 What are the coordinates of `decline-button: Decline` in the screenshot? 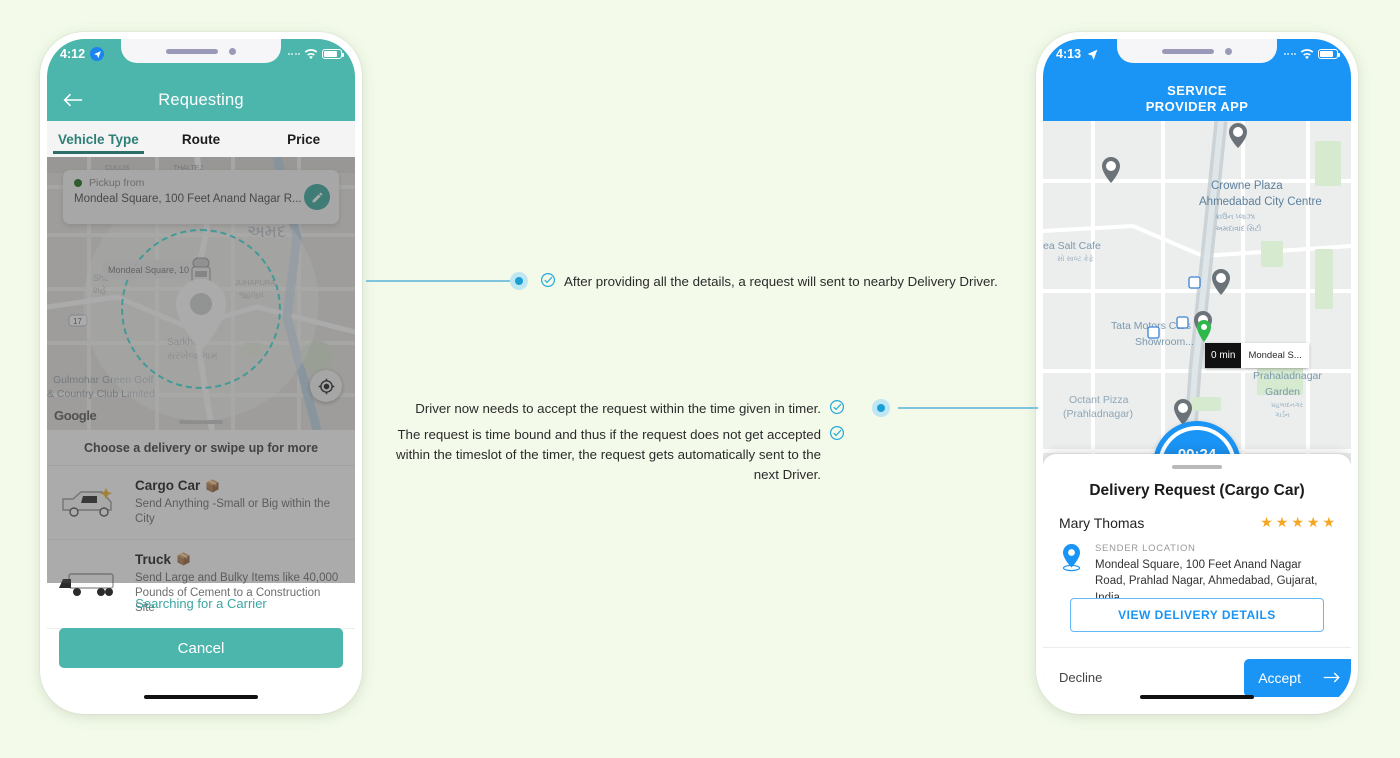 It's located at (1080, 677).